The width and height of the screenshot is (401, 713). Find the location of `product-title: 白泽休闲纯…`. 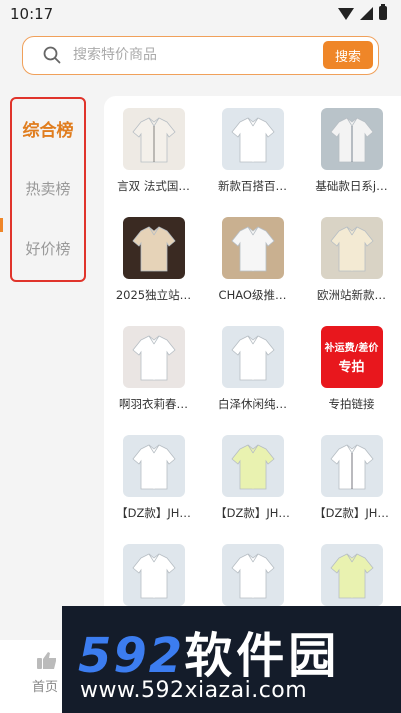

product-title: 白泽休闲纯… is located at coordinates (252, 404).